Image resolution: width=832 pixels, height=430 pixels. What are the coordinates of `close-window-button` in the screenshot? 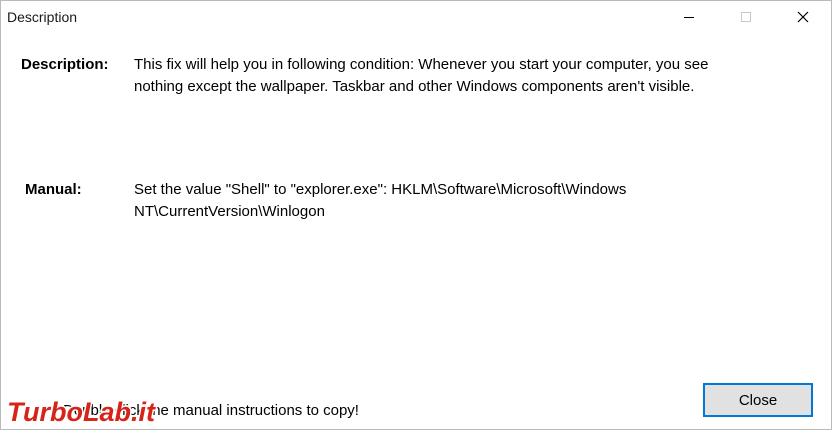 It's located at (803, 17).